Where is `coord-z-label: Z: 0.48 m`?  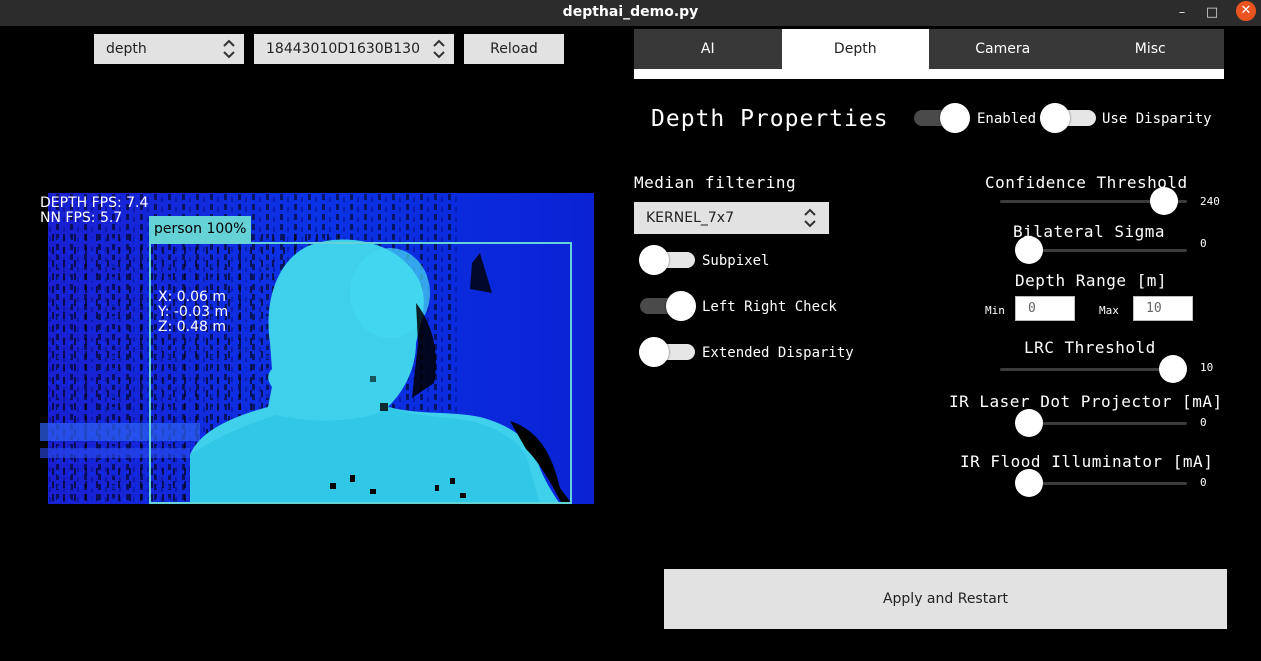
coord-z-label: Z: 0.48 m is located at coordinates (192, 327).